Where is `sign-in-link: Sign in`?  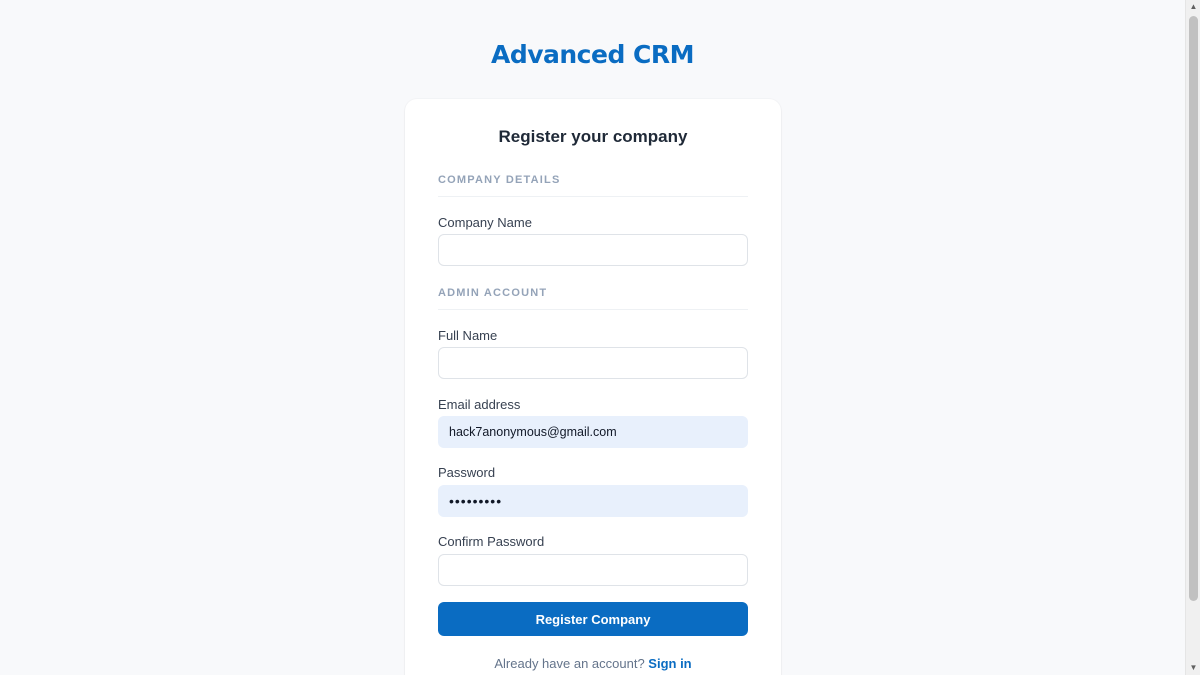
sign-in-link: Sign in is located at coordinates (669, 663).